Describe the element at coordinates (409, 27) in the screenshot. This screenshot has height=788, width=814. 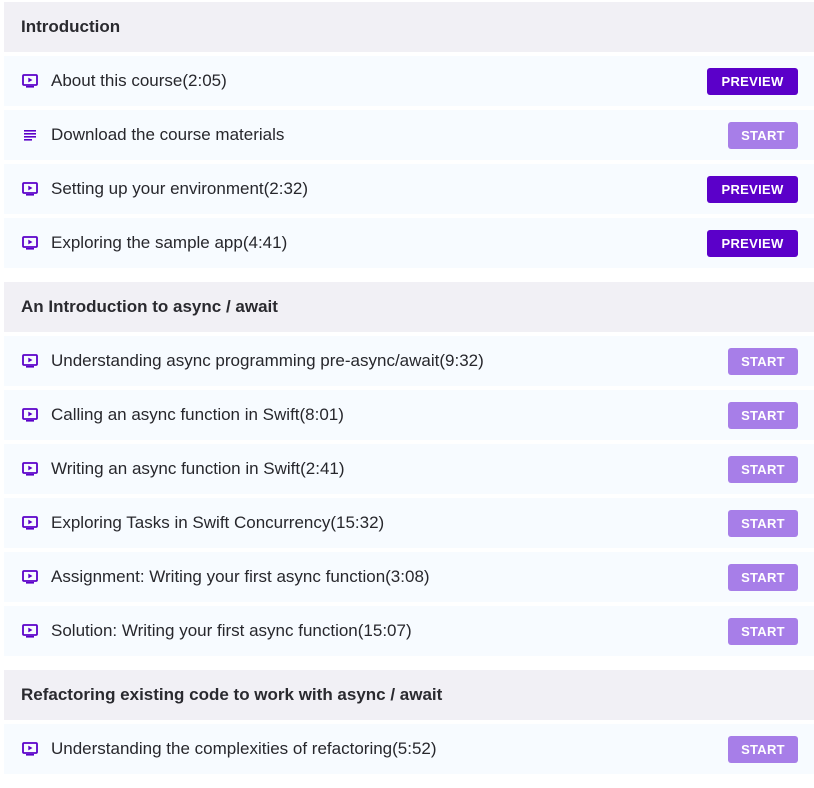
I see `section-header: Introduction` at that location.